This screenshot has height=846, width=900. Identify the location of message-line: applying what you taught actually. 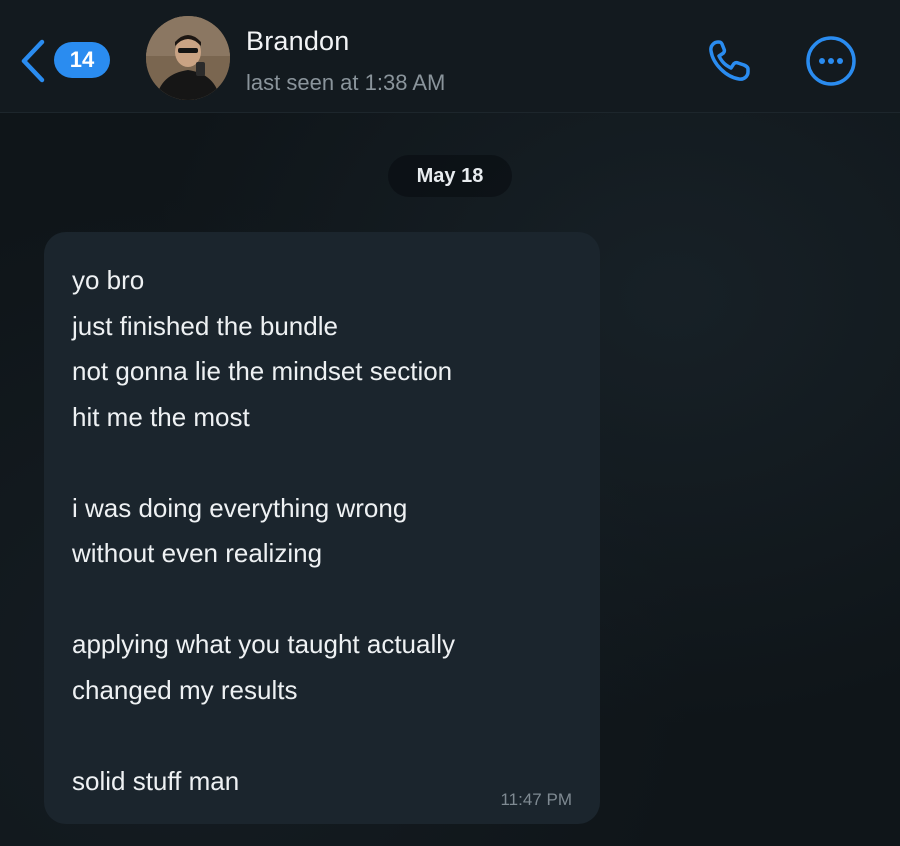
(264, 644).